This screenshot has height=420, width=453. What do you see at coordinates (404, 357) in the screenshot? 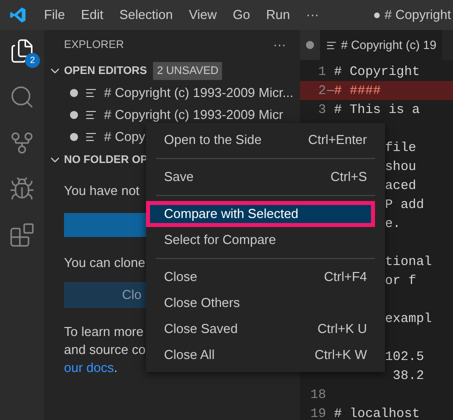
I see `code-line: 102.5` at bounding box center [404, 357].